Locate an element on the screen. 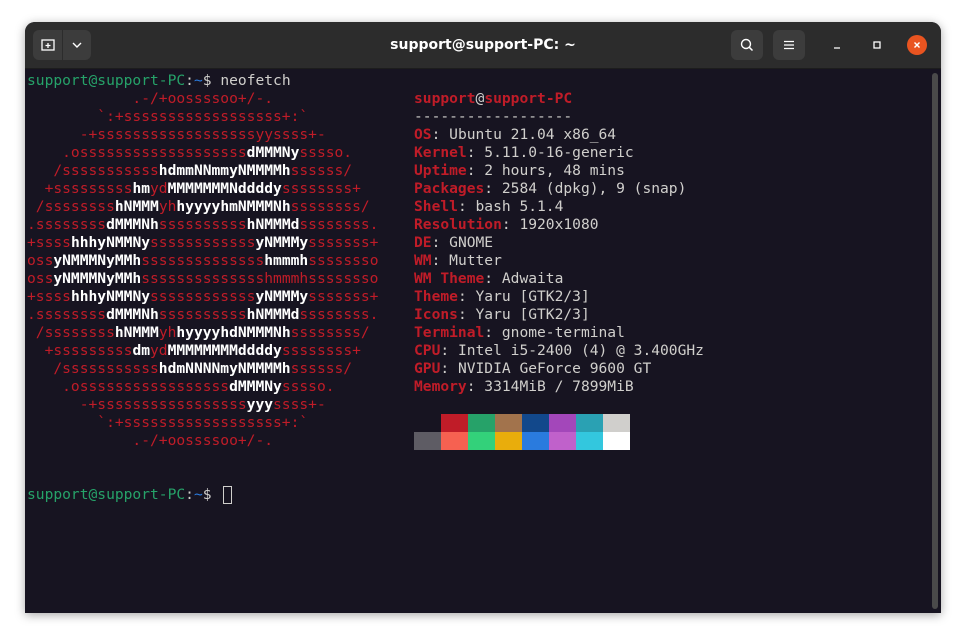 The image size is (966, 641). info-header: support@support-PC is located at coordinates (493, 99).